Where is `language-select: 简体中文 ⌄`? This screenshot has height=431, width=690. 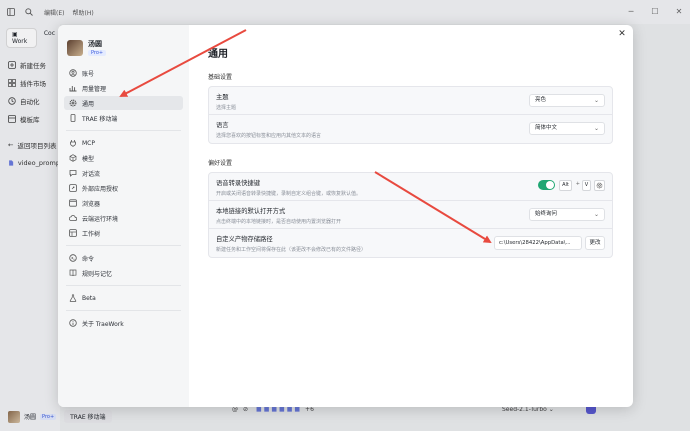 language-select: 简体中文 ⌄ is located at coordinates (567, 128).